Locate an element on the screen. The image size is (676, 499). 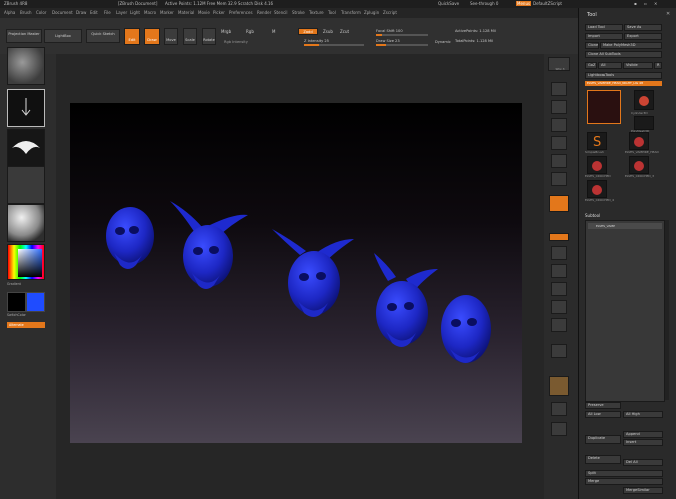
brush-icon is located at coordinates (26, 66).